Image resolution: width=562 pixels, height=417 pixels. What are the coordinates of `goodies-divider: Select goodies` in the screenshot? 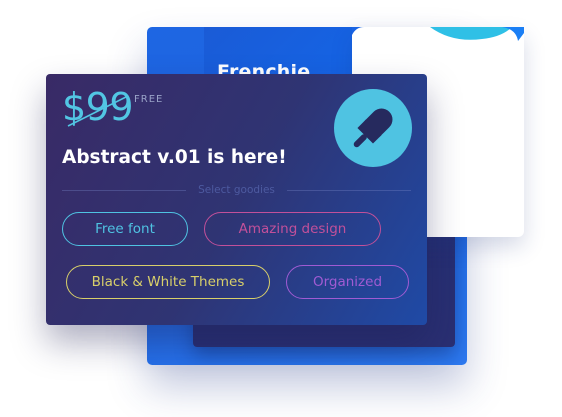 It's located at (237, 190).